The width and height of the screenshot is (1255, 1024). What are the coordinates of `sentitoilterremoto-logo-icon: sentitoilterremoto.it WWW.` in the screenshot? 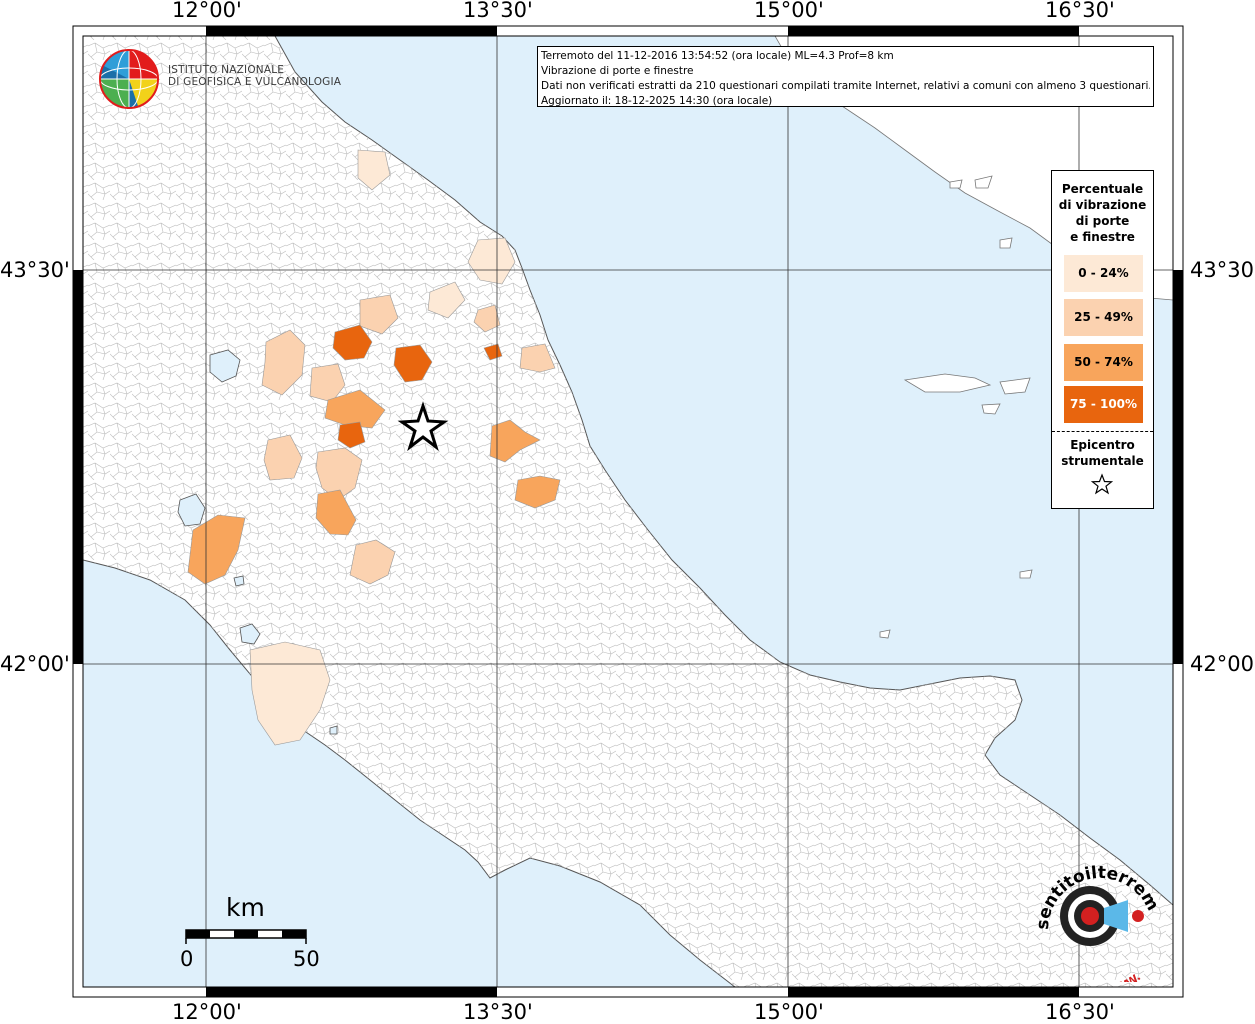 It's located at (1096, 917).